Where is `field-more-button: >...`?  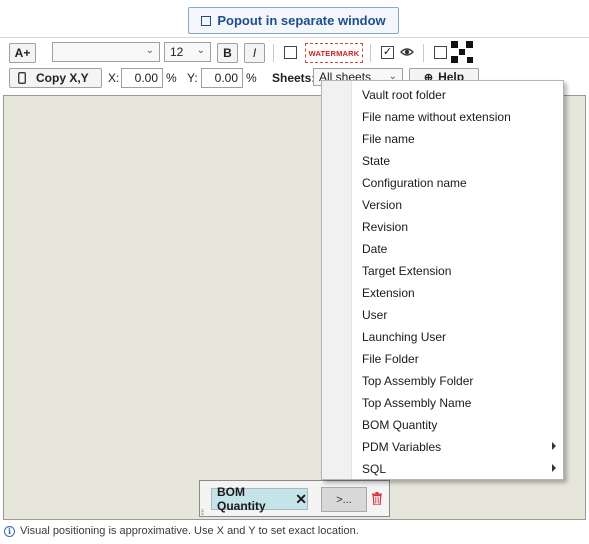 field-more-button: >... is located at coordinates (344, 499).